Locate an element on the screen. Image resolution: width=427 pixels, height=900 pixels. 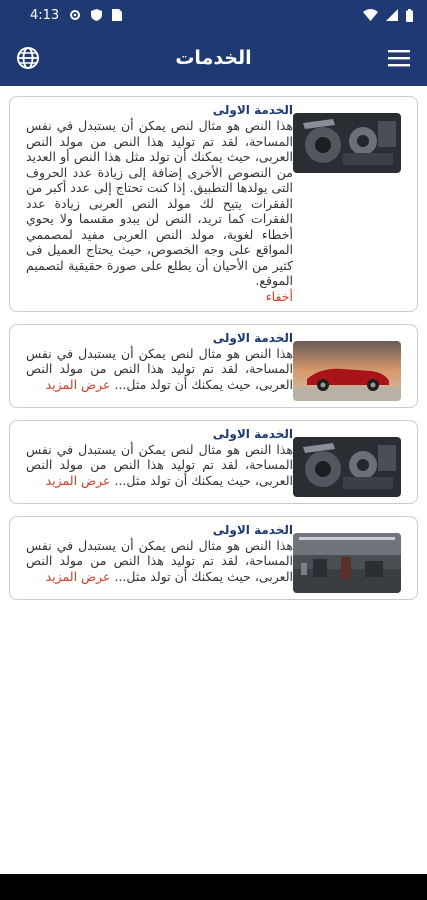
status-time: 4:13 is located at coordinates (45, 15).